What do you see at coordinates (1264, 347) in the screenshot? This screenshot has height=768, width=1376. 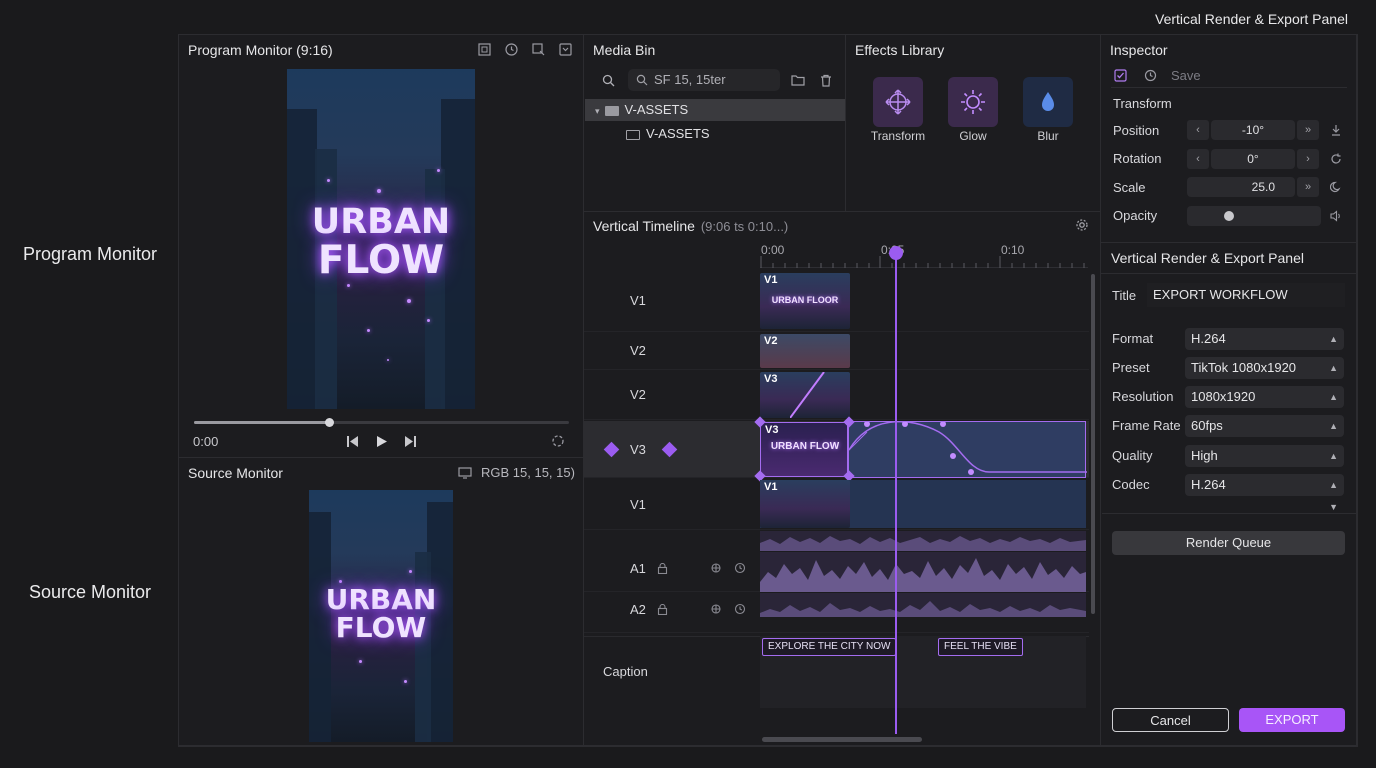 I see `format-select: H.264▲▼` at bounding box center [1264, 347].